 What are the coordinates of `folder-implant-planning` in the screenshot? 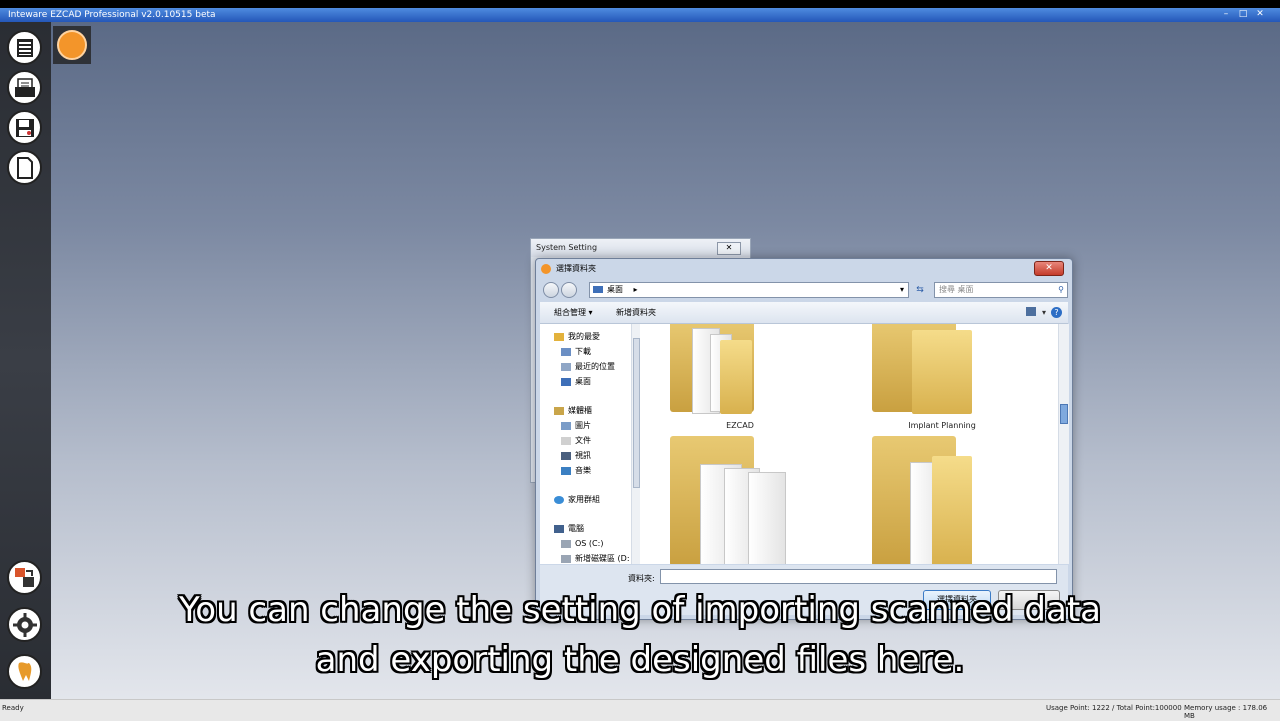 It's located at (927, 372).